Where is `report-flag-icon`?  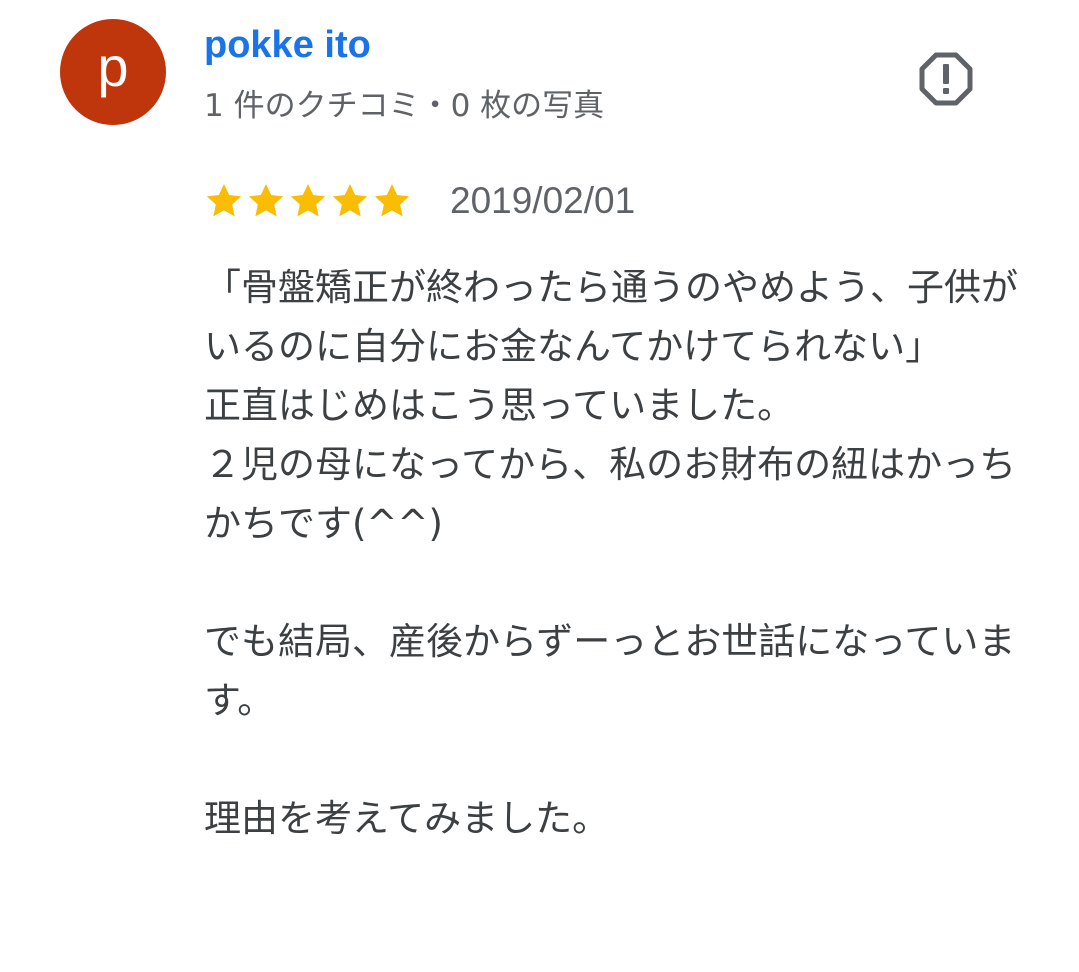
report-flag-icon is located at coordinates (946, 79).